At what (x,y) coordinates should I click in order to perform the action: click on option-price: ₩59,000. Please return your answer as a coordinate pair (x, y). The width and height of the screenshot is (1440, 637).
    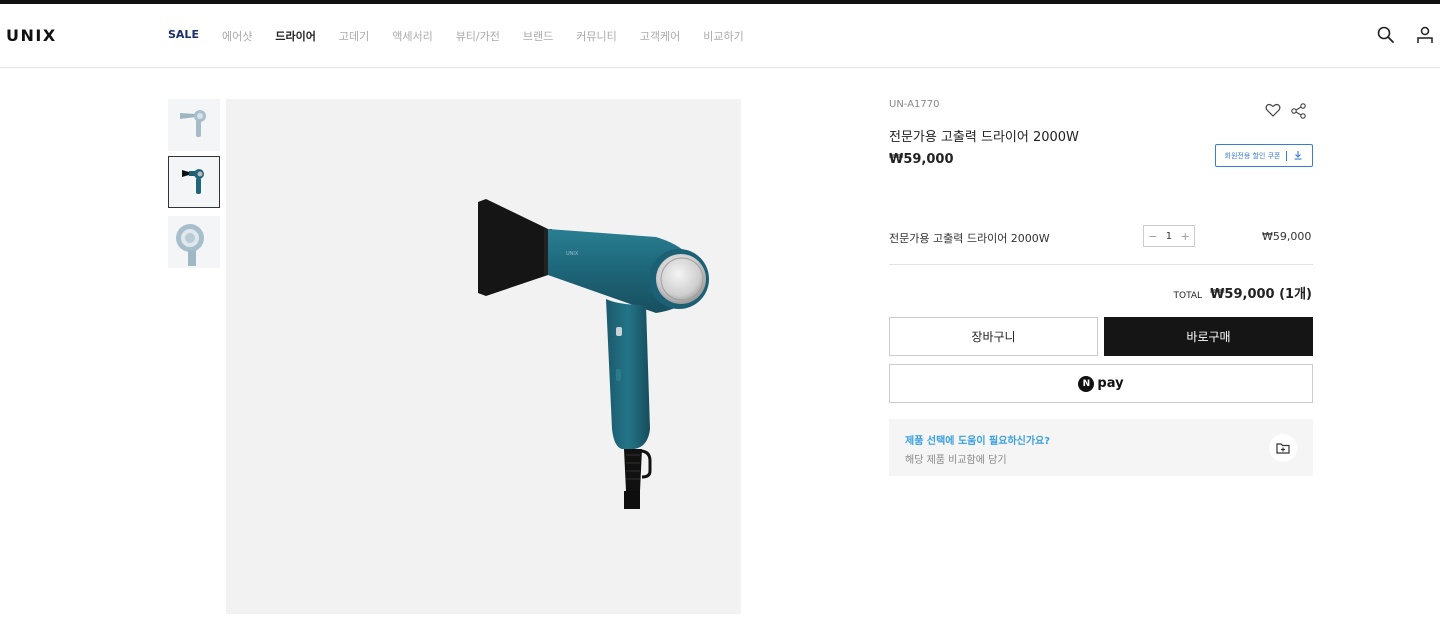
    Looking at the image, I should click on (1287, 236).